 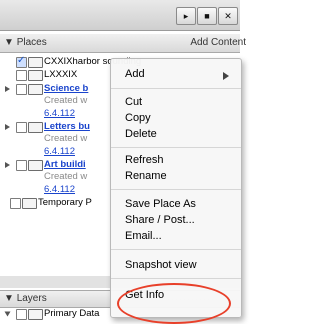 What do you see at coordinates (25, 298) in the screenshot?
I see `layers-title: ▼ Layers` at bounding box center [25, 298].